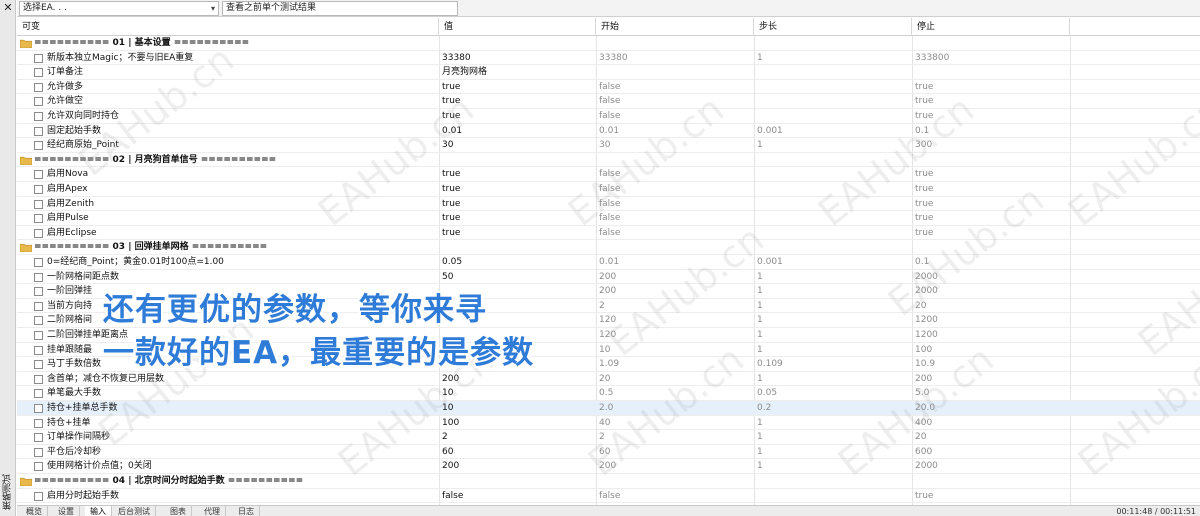 This screenshot has height=516, width=1200. What do you see at coordinates (992, 393) in the screenshot?
I see `param-stop: 5.0` at bounding box center [992, 393].